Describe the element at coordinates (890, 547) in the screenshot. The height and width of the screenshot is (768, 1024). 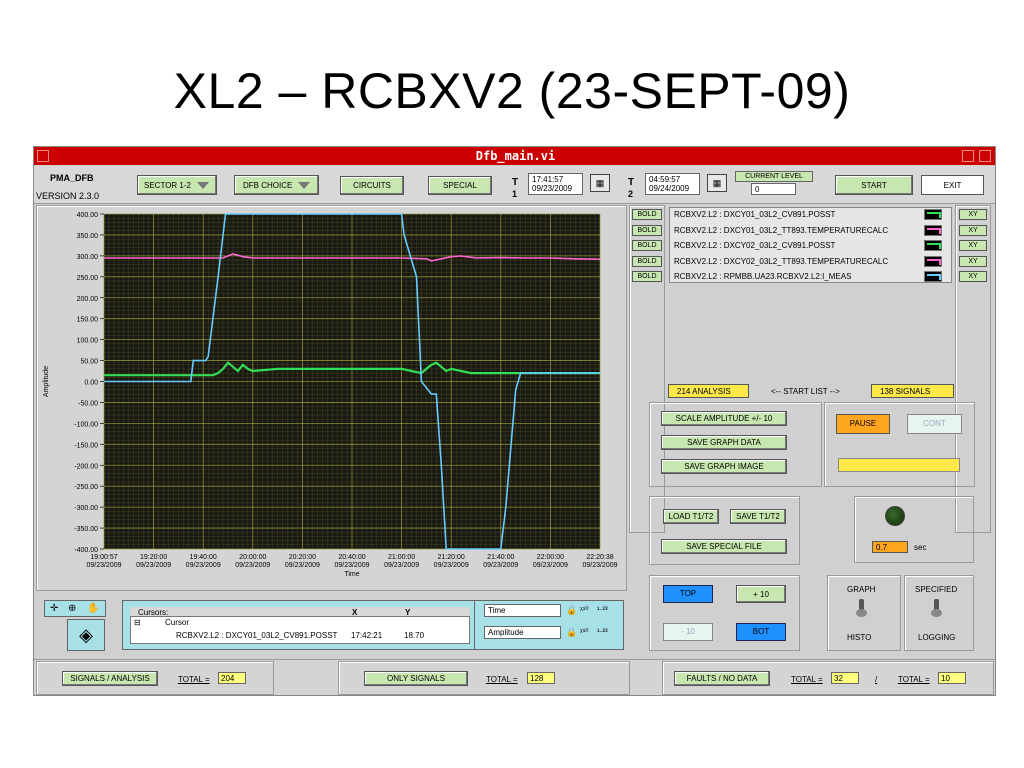
I see `delay-field: 0.7` at that location.